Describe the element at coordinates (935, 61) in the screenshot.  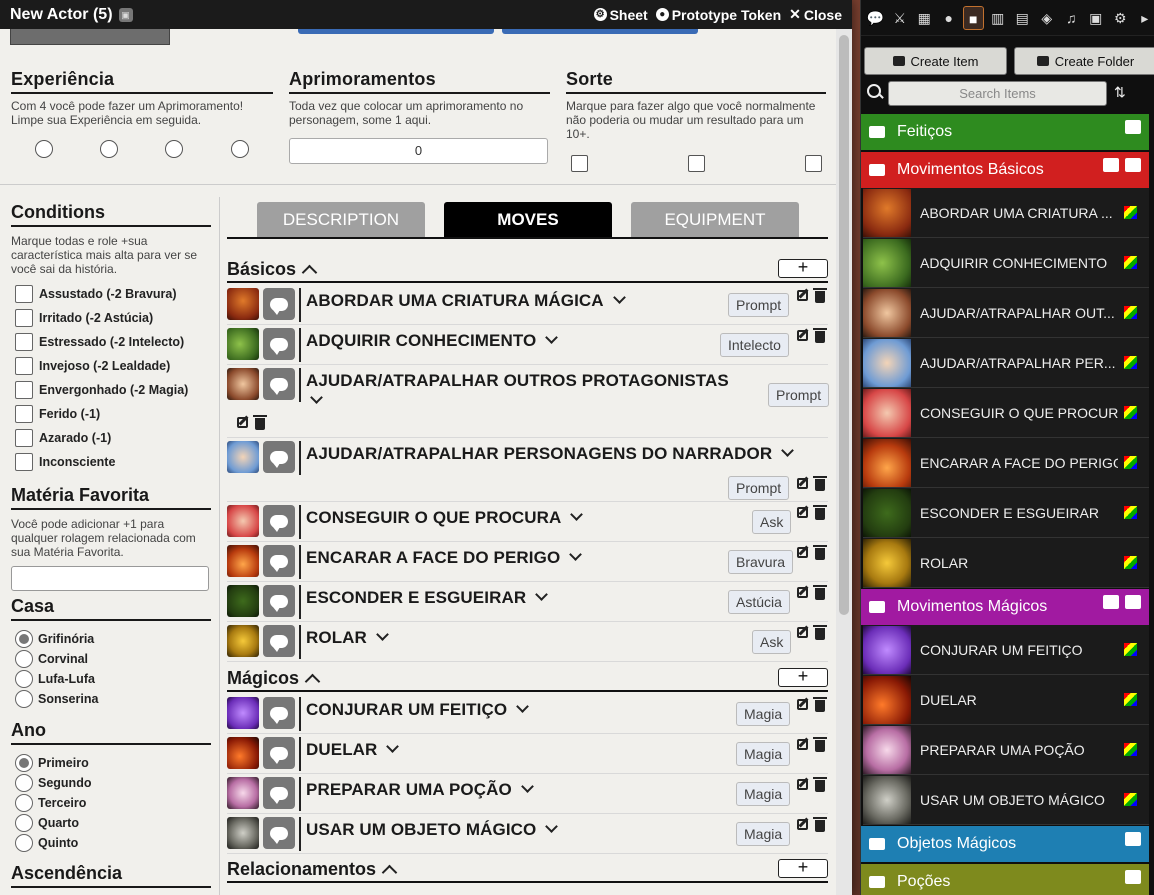
I see `create-item-button: Create Item` at that location.